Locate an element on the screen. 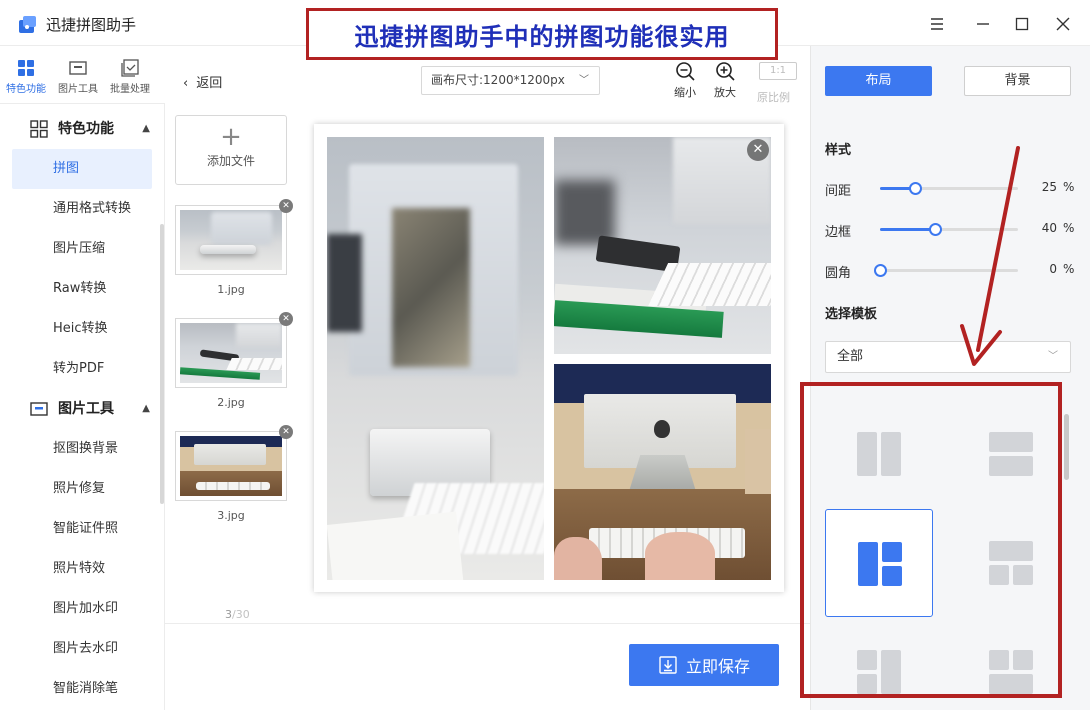  sidebar-item-remove-watermark: 图片去水印 is located at coordinates (82, 649).